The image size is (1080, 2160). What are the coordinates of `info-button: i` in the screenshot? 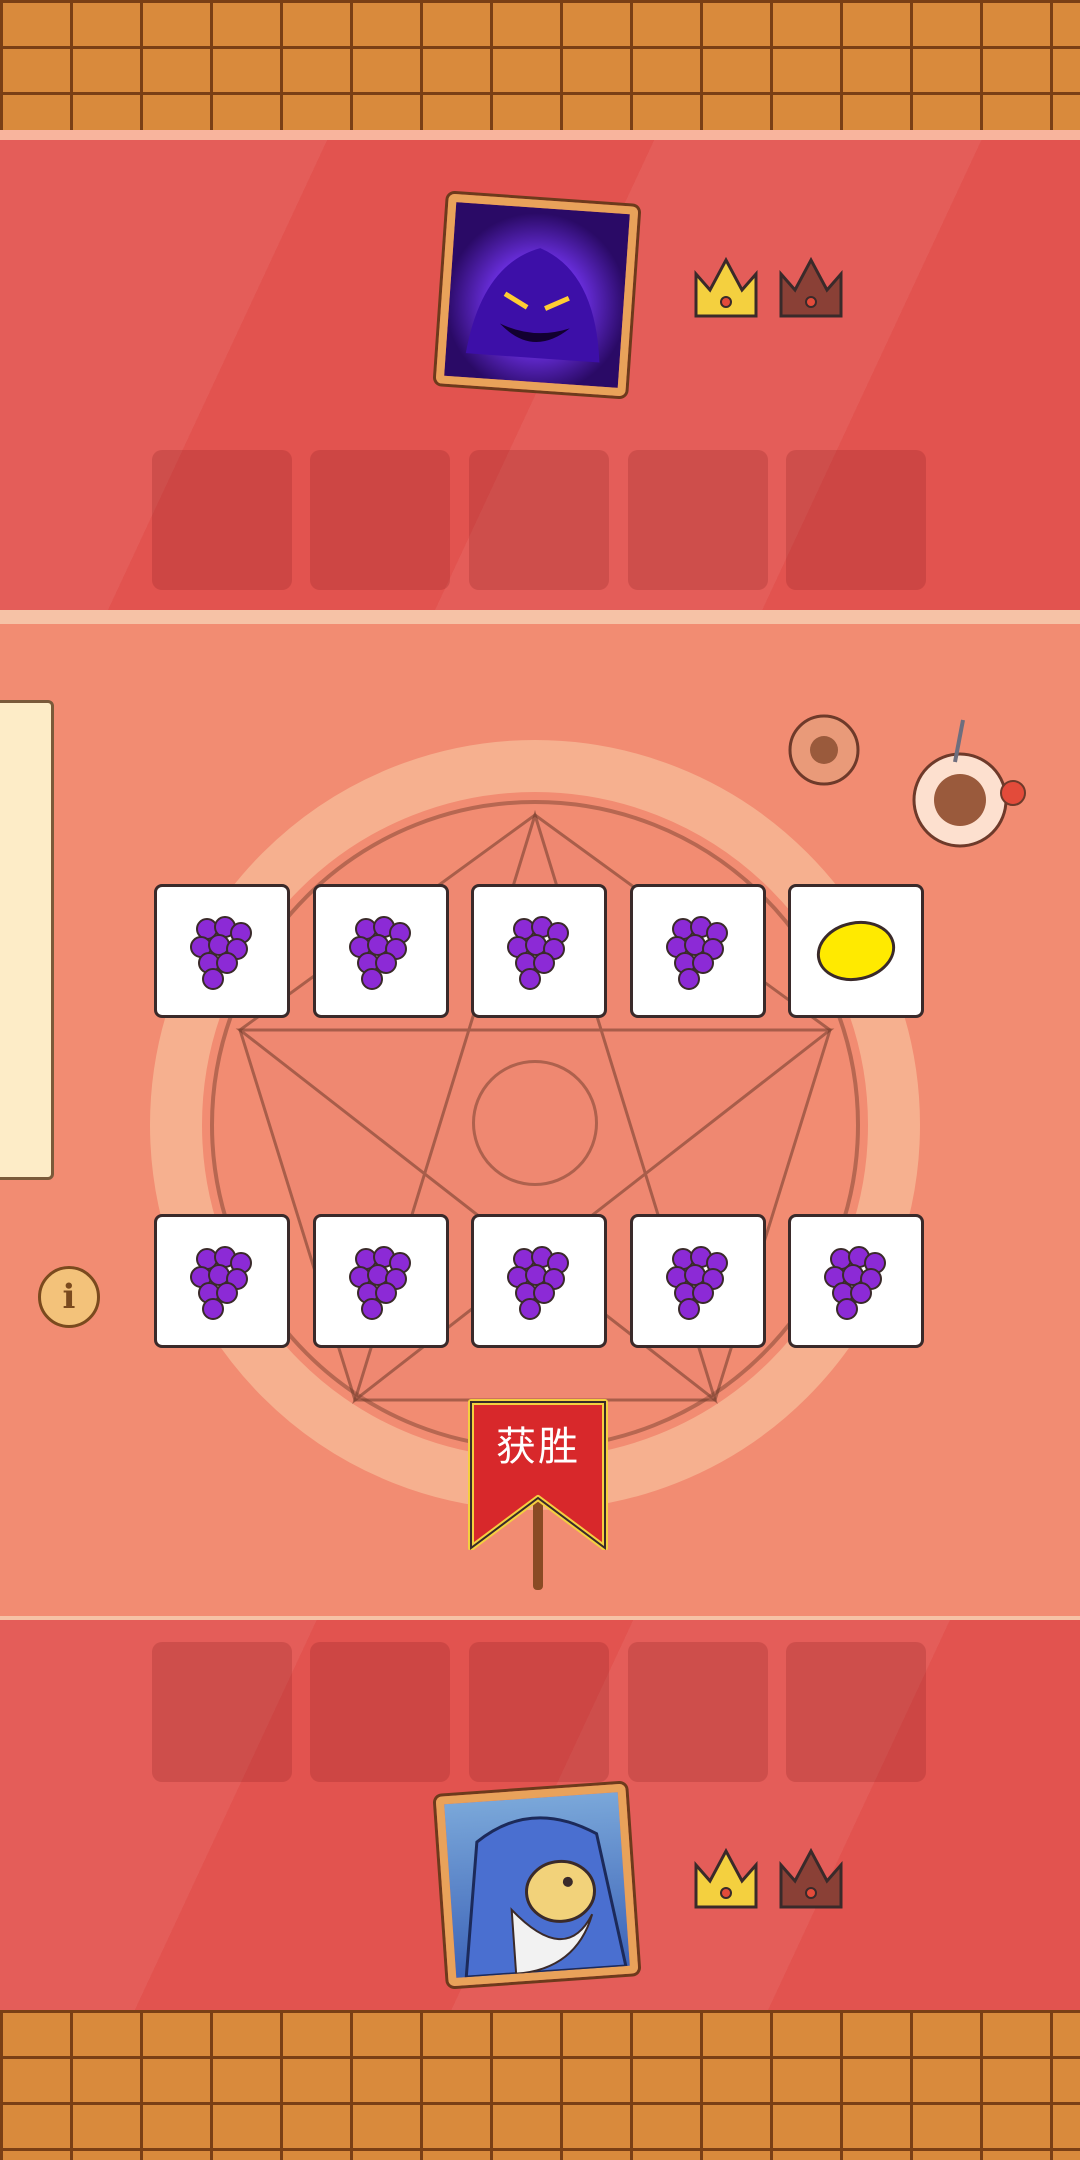 It's located at (69, 1297).